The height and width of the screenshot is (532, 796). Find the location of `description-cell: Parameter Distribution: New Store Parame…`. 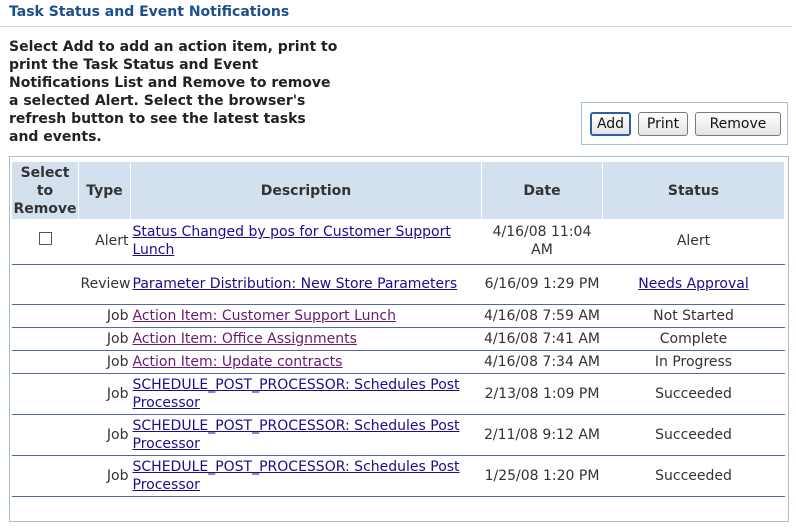

description-cell: Parameter Distribution: New Store Parame… is located at coordinates (306, 284).